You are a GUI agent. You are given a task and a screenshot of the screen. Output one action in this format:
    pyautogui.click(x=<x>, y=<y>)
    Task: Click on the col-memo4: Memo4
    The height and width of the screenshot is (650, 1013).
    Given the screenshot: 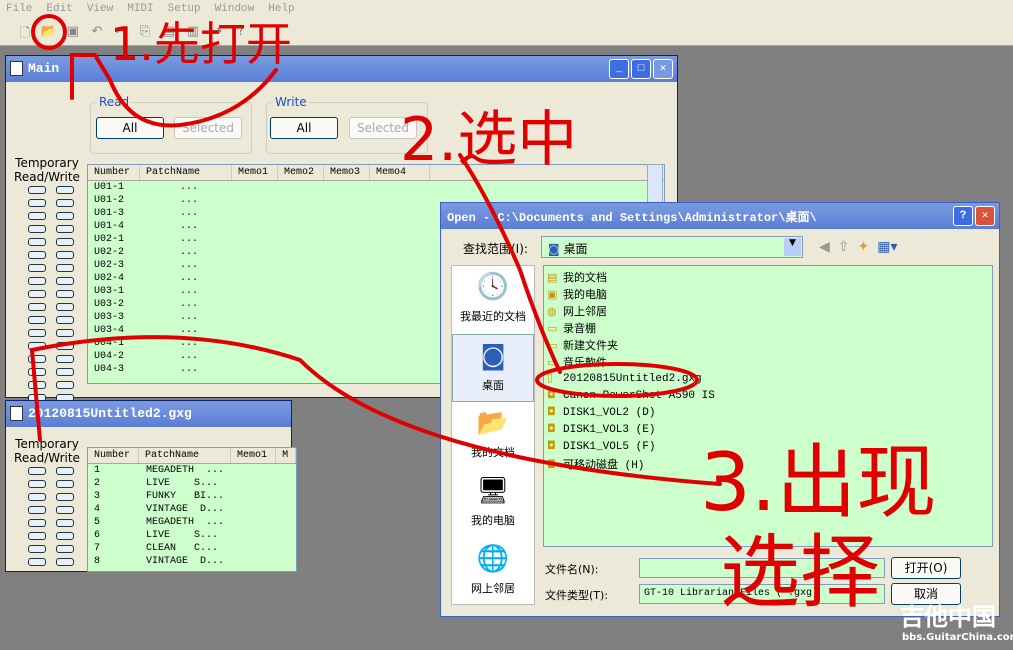 What is the action you would take?
    pyautogui.click(x=400, y=172)
    